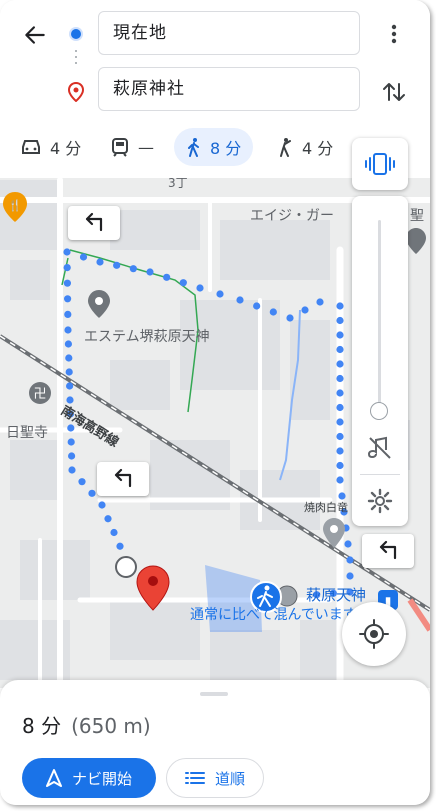 This screenshot has height=811, width=436. Describe the element at coordinates (229, 33) in the screenshot. I see `origin-field: 現在地` at that location.